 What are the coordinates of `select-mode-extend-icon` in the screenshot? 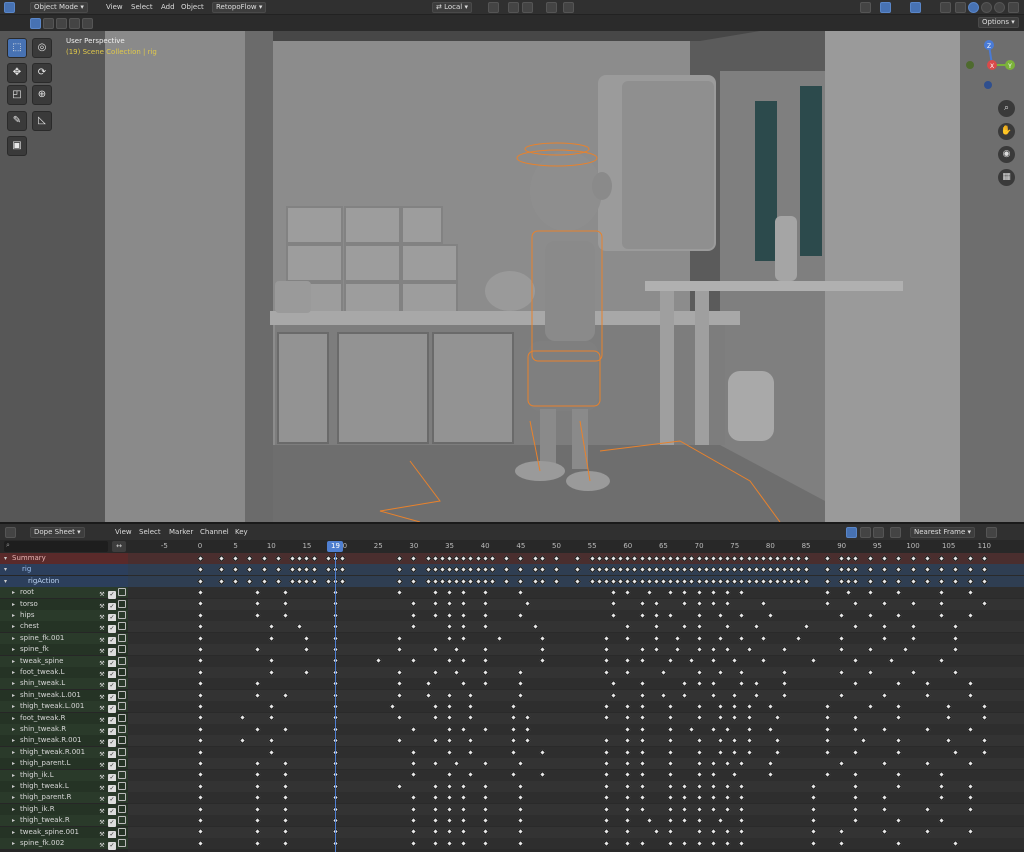 It's located at (48, 23).